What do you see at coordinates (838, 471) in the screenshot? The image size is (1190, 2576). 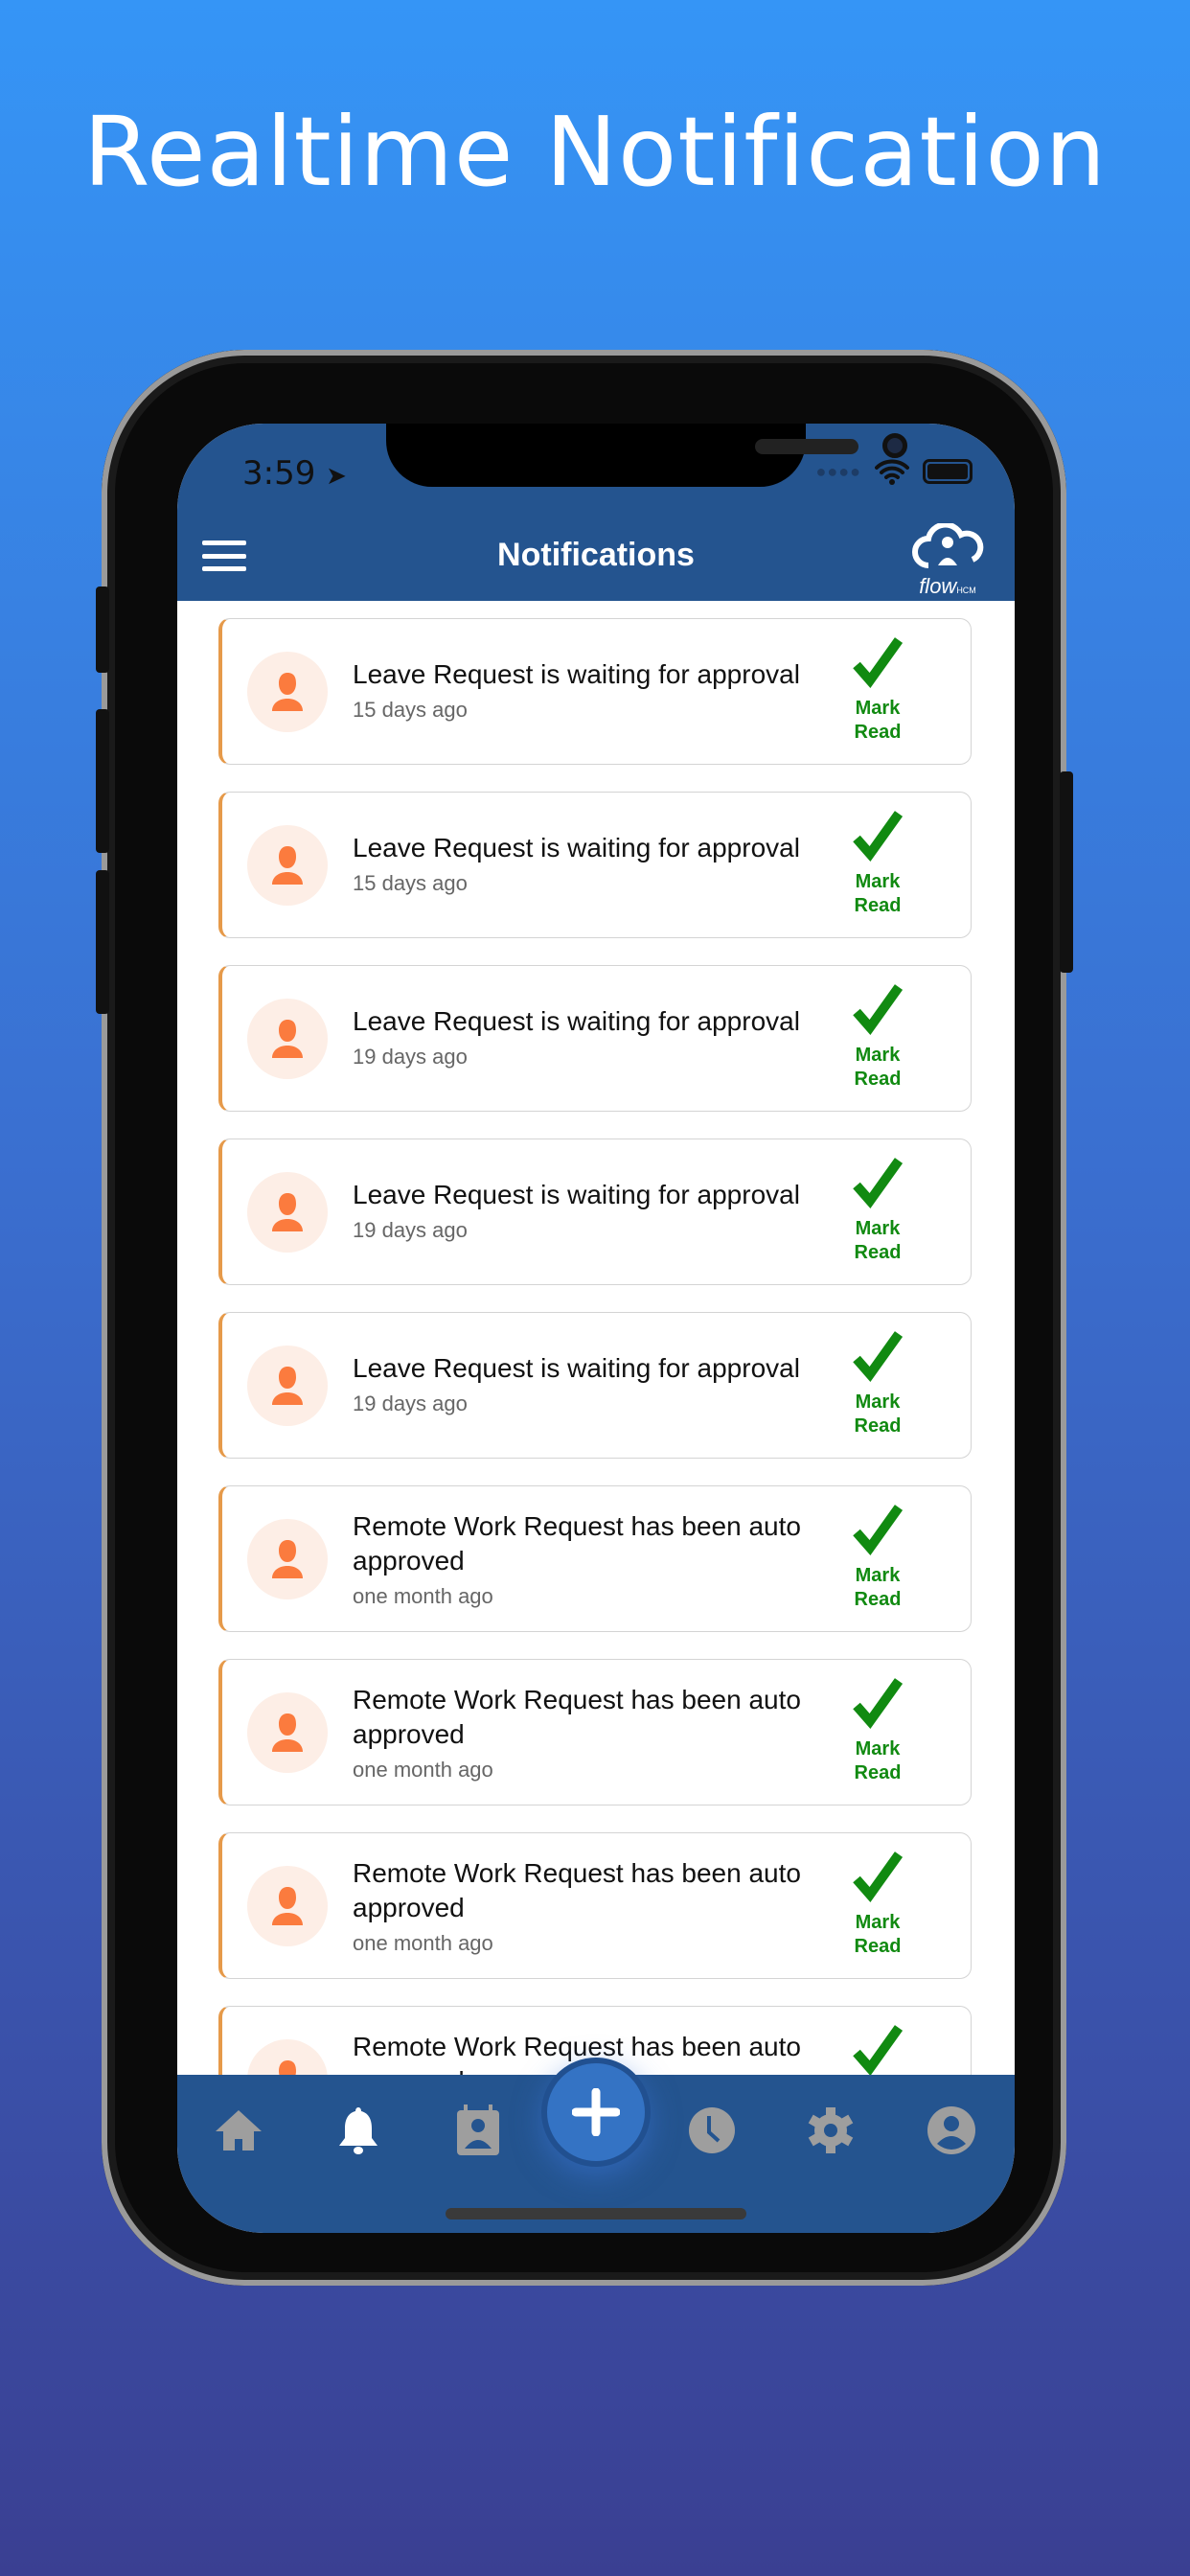 I see `signal-icon: ●●●●` at bounding box center [838, 471].